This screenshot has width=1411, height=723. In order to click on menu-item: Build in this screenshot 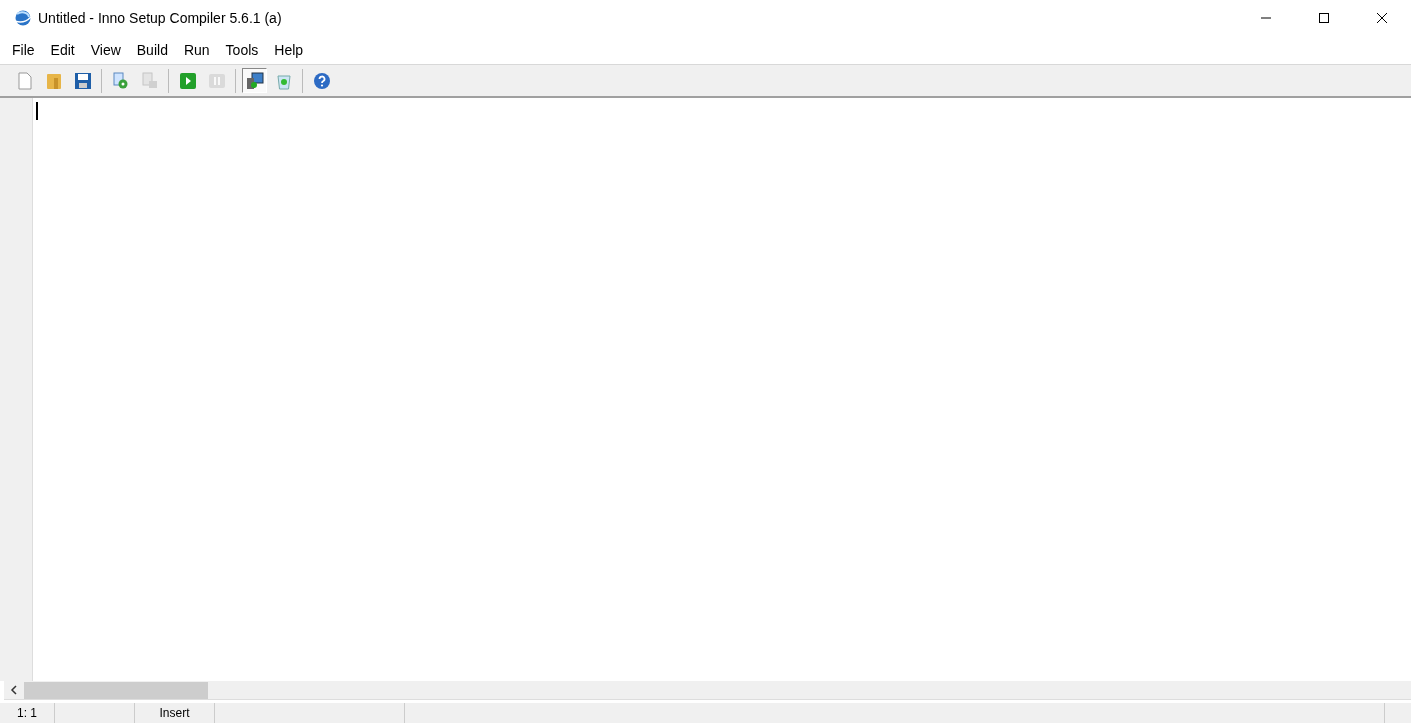, I will do `click(152, 50)`.